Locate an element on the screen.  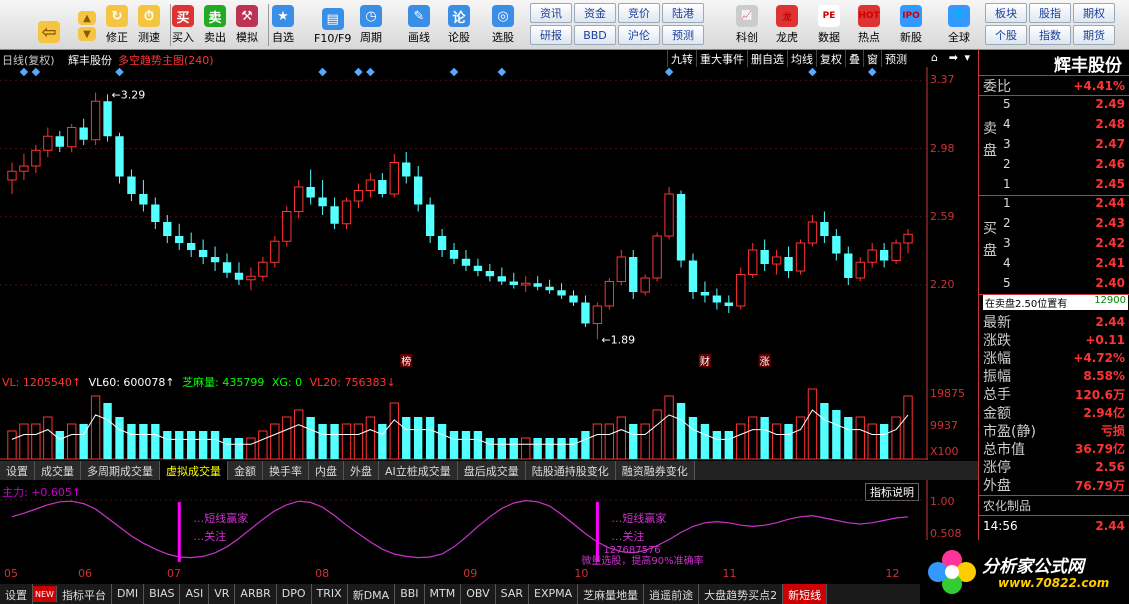
info-button-0: 资讯 is located at coordinates (551, 13).